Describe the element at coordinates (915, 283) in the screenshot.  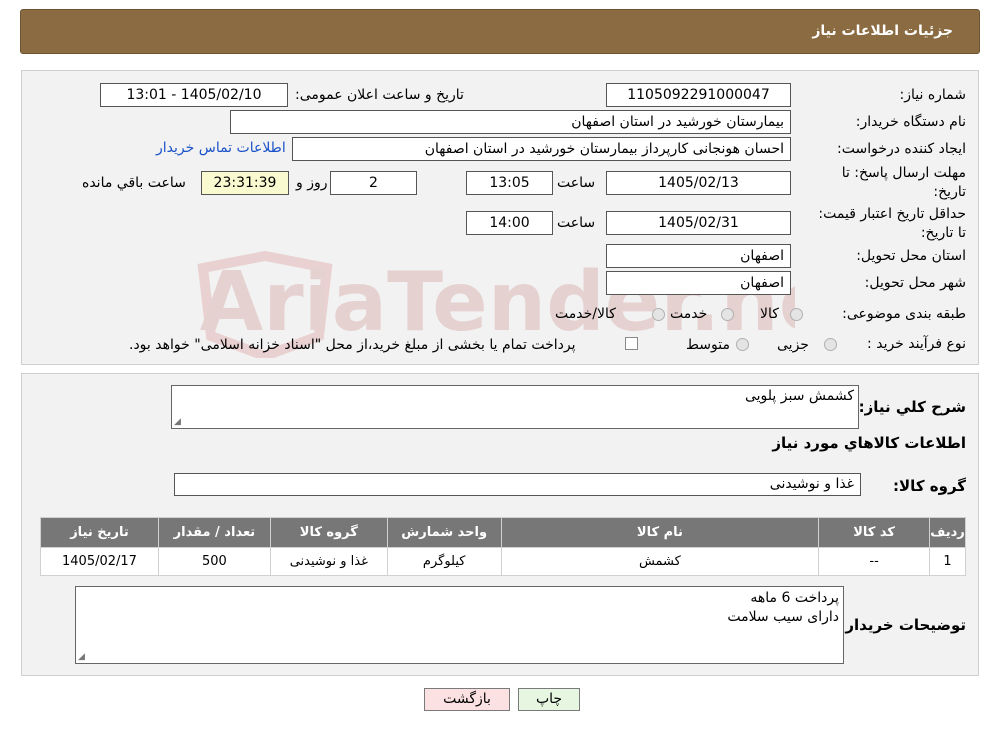
I see `city-label: شهر محل تحویل:` at that location.